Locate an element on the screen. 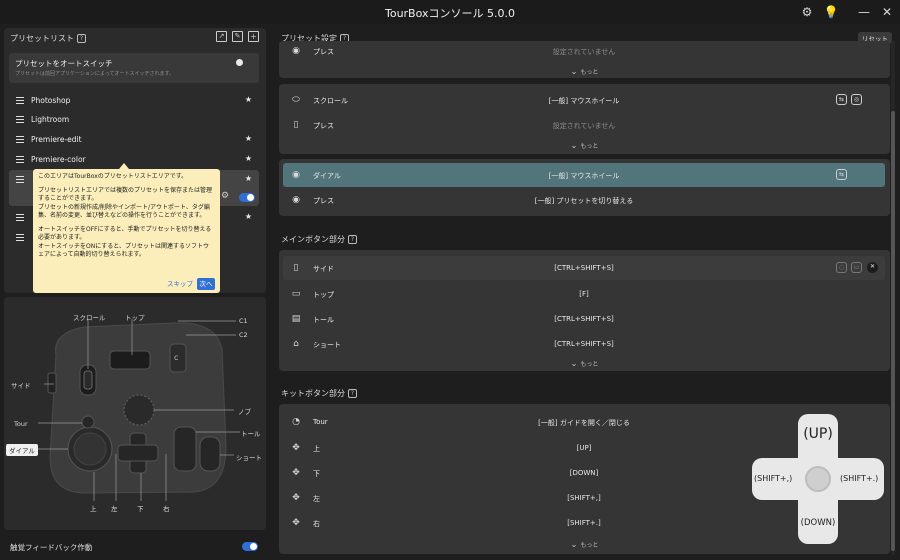 The width and height of the screenshot is (900, 560). haptic-feedback-toggle is located at coordinates (250, 546).